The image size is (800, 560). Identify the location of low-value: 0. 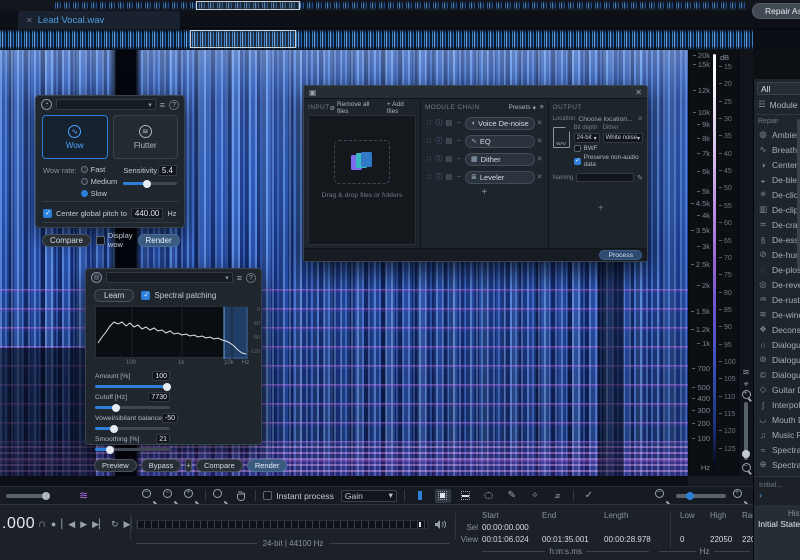
(695, 539).